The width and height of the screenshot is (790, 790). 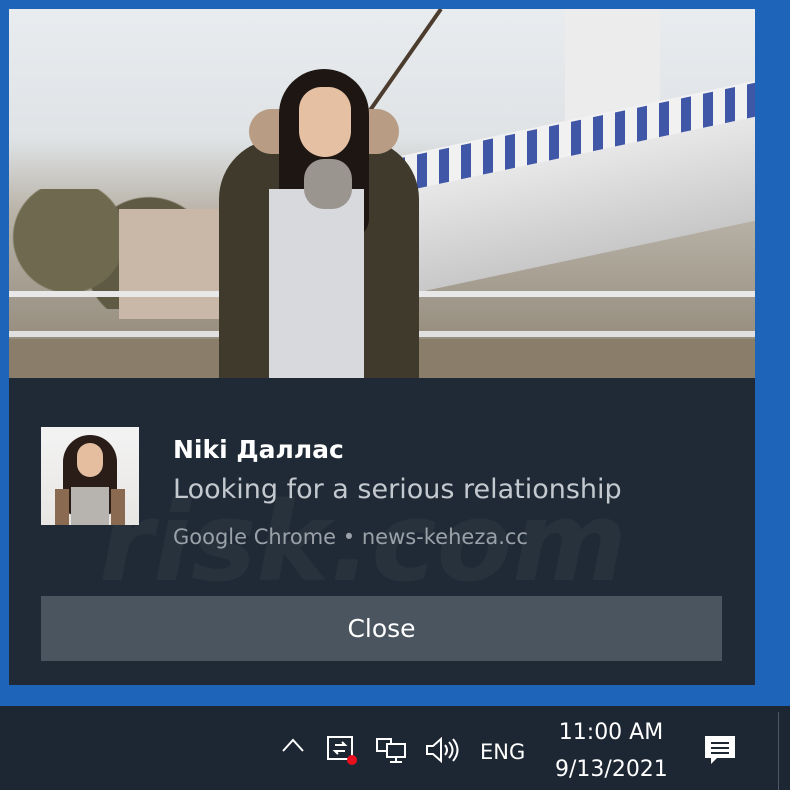 I want to click on notification-source: Google Chrome • news-keheza.cc, so click(x=350, y=537).